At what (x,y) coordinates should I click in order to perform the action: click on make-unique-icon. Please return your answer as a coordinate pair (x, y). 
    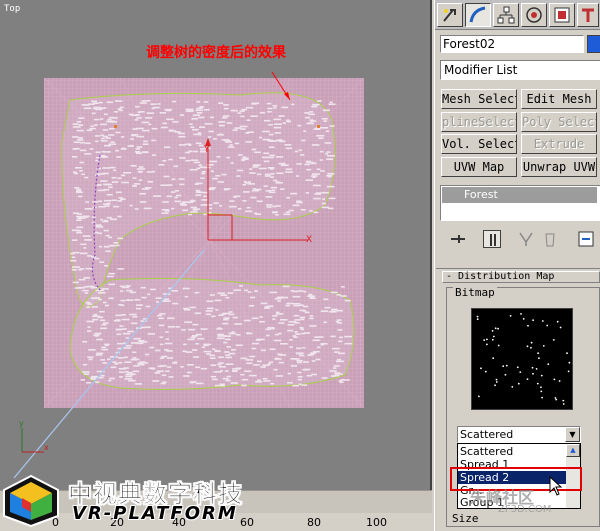
    Looking at the image, I should click on (526, 239).